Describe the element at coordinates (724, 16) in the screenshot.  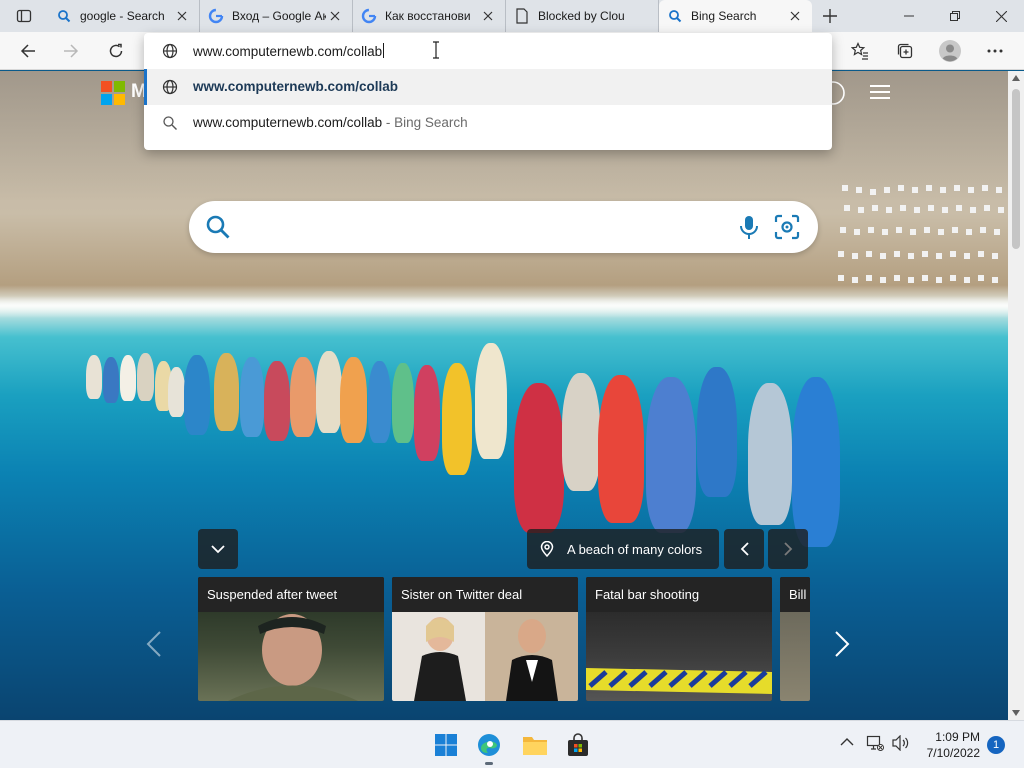
I see `tab-title: Bing Search` at that location.